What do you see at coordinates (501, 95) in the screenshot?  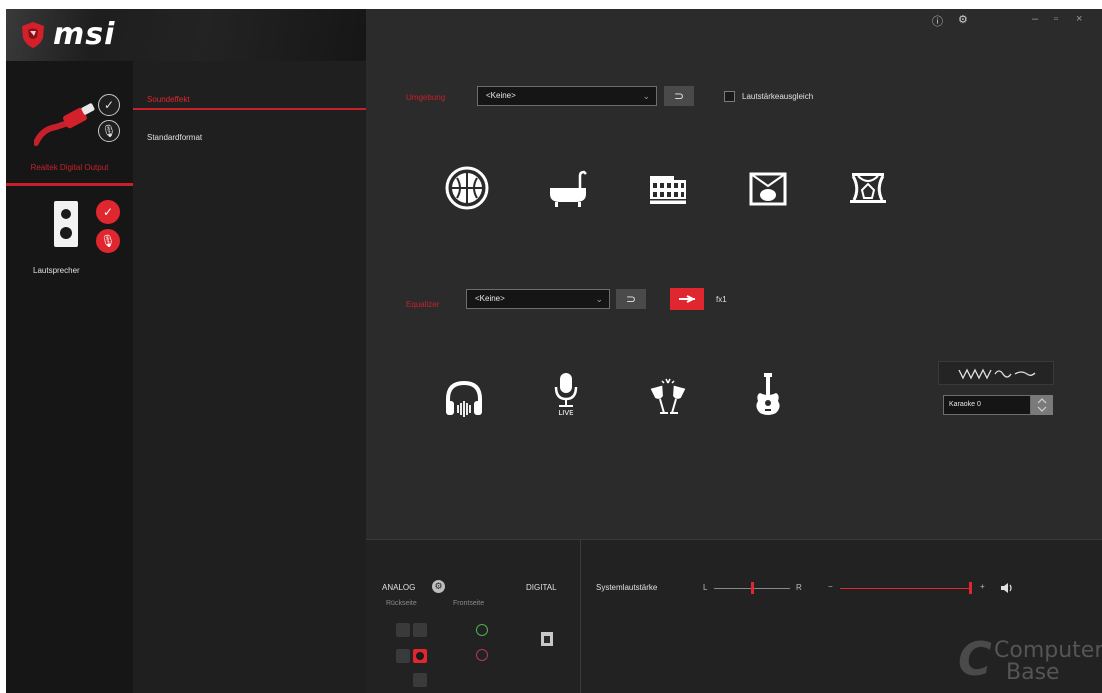 I see `environment-dropdown-value: <Keine>` at bounding box center [501, 95].